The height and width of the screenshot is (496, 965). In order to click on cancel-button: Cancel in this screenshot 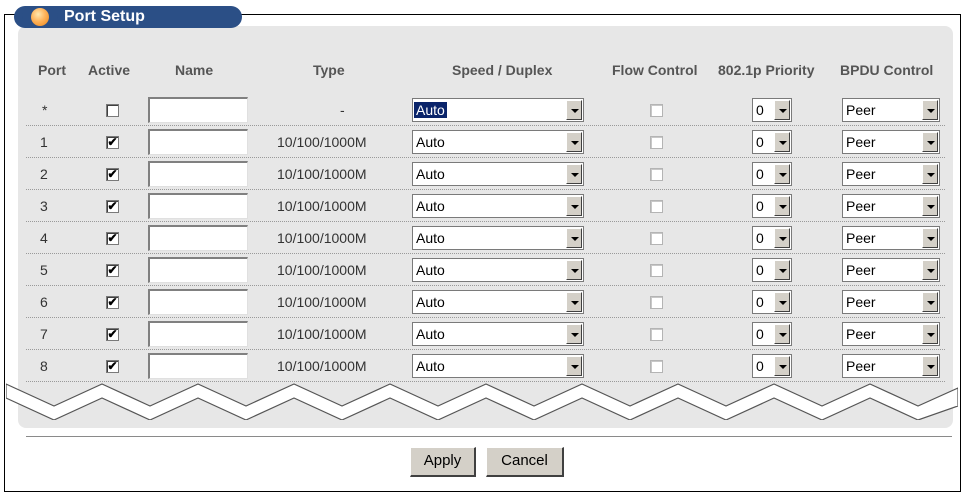, I will do `click(525, 462)`.